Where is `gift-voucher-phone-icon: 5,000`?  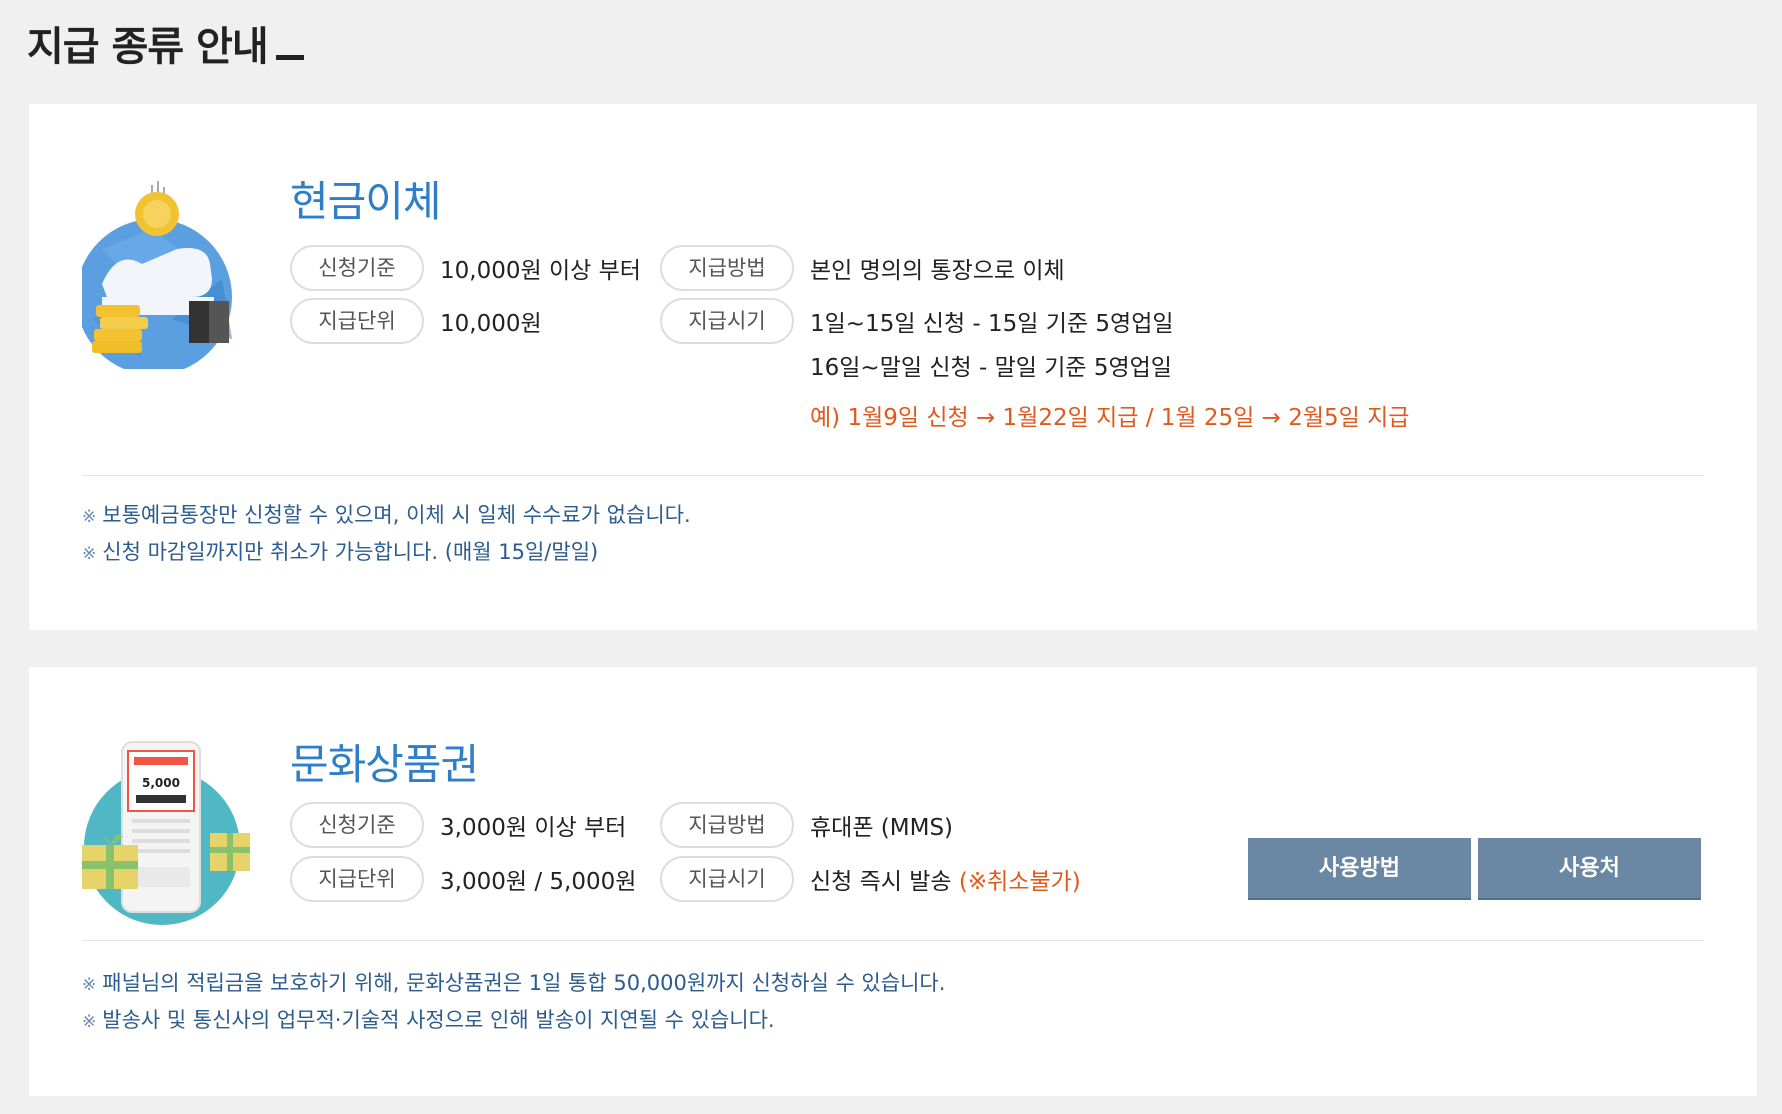
gift-voucher-phone-icon: 5,000 is located at coordinates (172, 837).